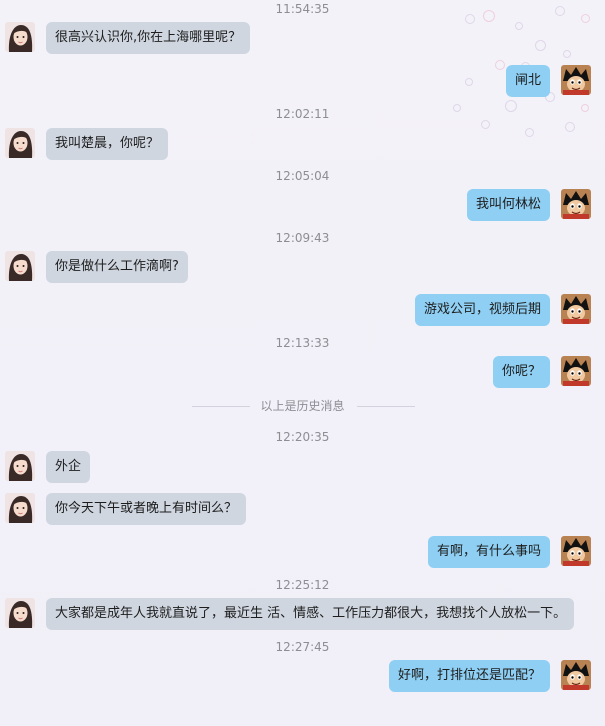 This screenshot has width=605, height=726. I want to click on incoming-message: 外企, so click(302, 467).